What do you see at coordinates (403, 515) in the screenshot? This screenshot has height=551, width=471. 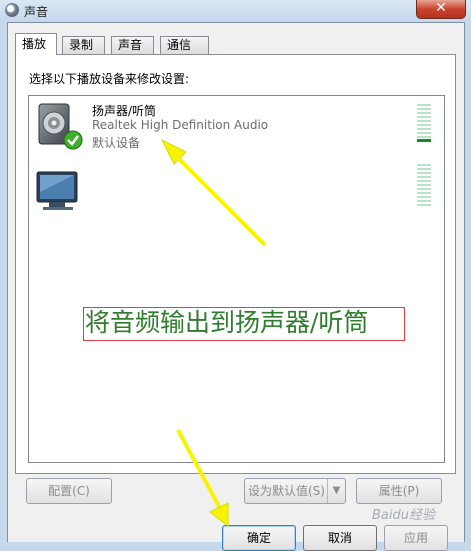 I see `watermark: Baidu经验` at bounding box center [403, 515].